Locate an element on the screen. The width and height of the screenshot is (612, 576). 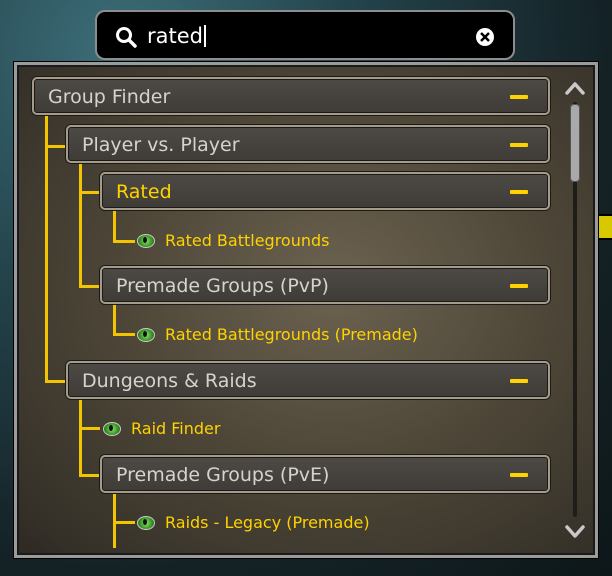
category-header-premade-pve: Premade Groups (PvE) is located at coordinates (325, 474).